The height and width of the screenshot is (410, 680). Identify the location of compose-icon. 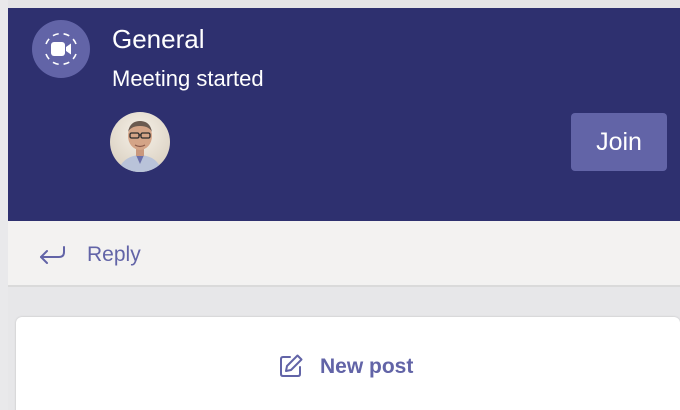
(291, 368).